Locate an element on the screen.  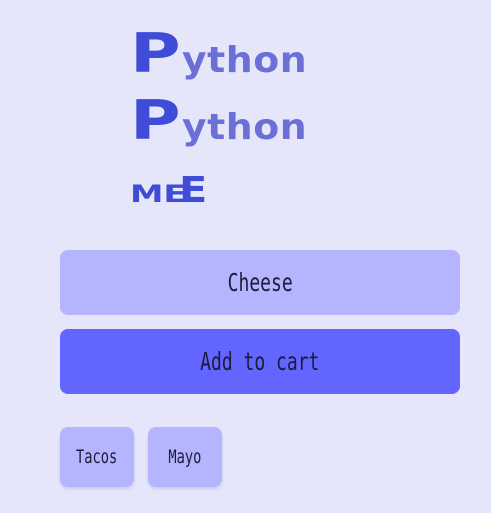
logo-line-1-cap: P is located at coordinates (155, 53).